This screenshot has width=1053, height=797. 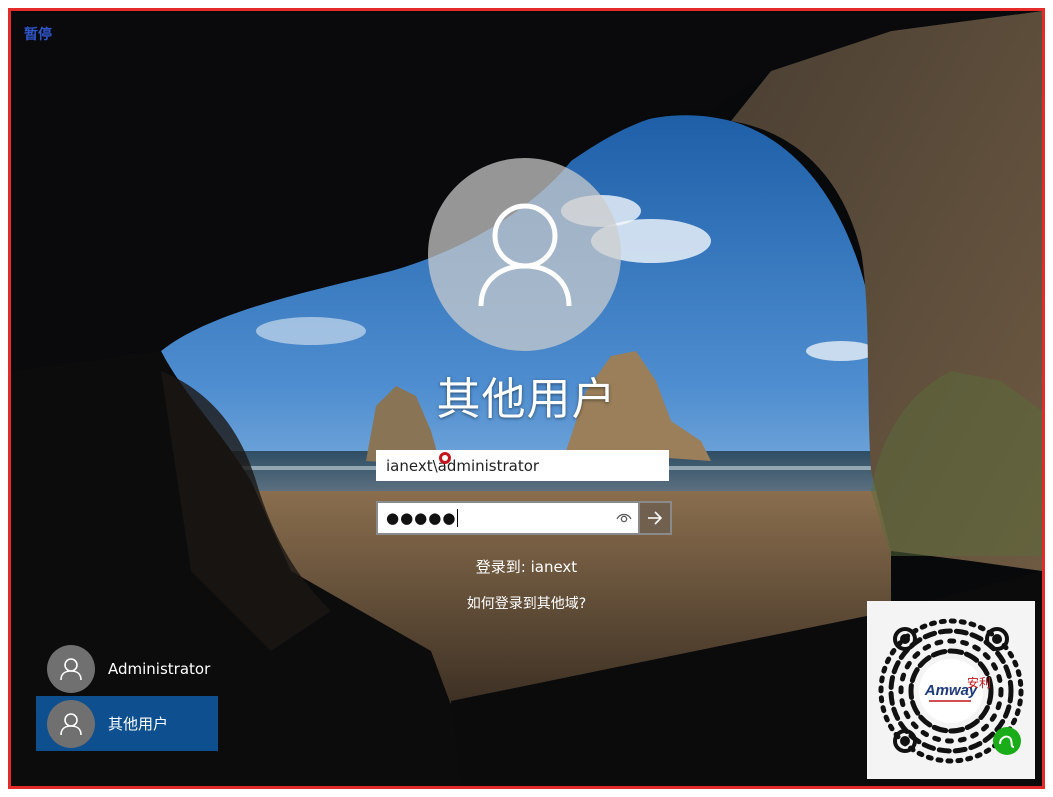 I want to click on username-input: ianext\administrator, so click(x=522, y=465).